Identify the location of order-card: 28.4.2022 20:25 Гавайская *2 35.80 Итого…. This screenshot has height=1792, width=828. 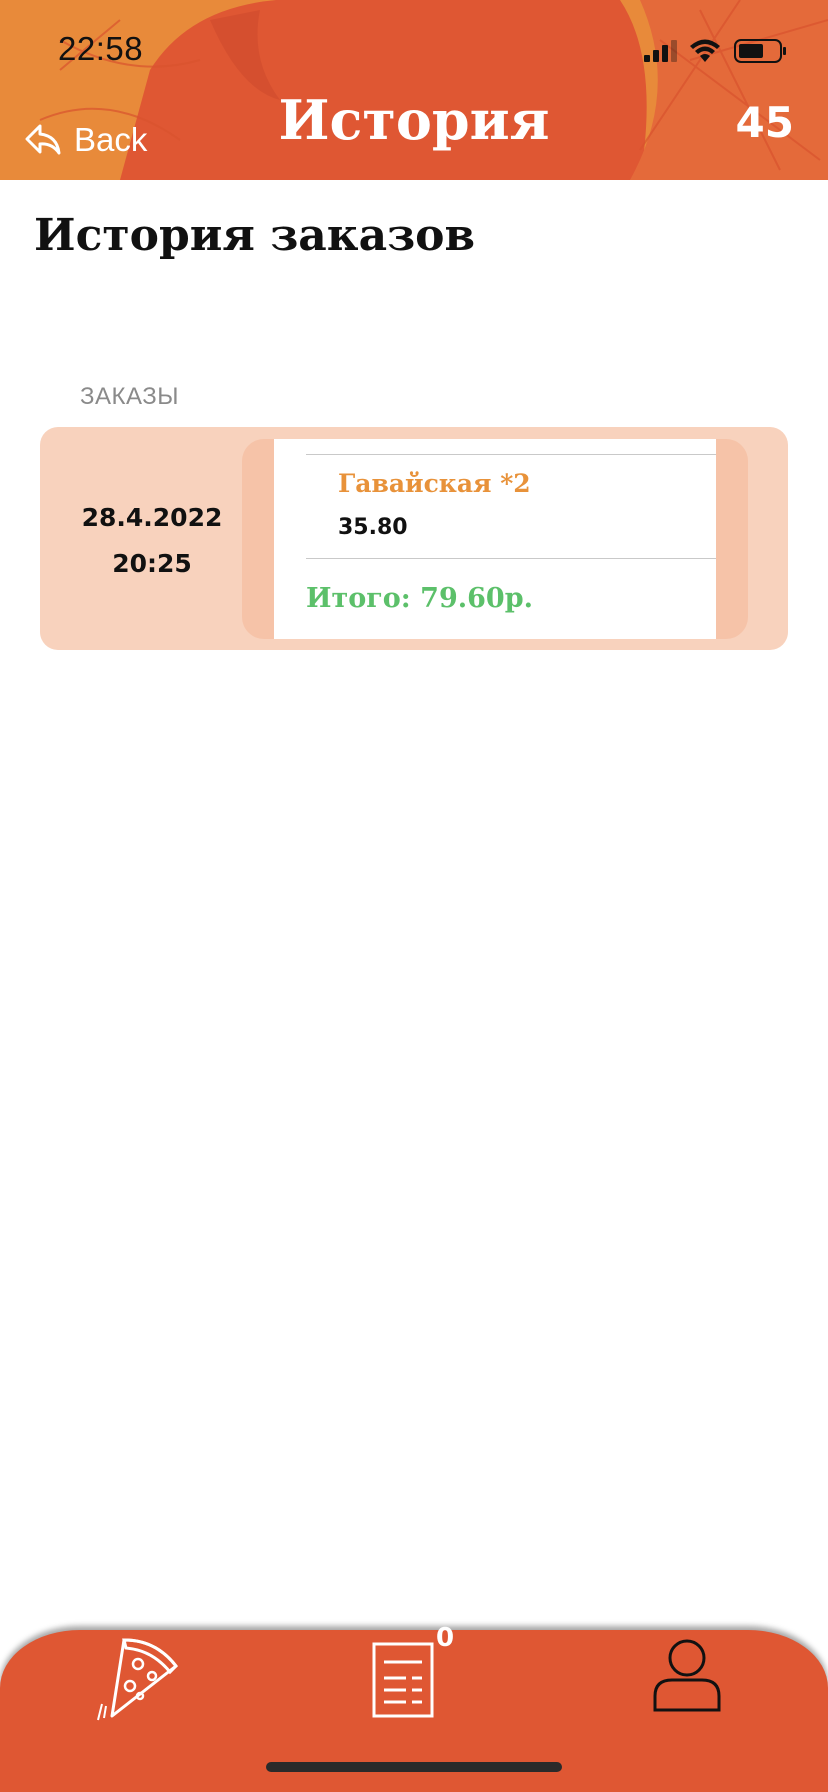
(414, 538).